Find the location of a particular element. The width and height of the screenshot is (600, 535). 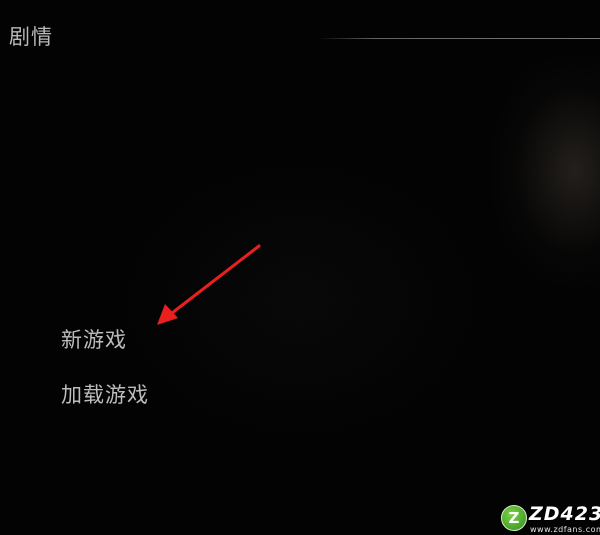

site-watermark: Z ZD423 www.zdfans.com is located at coordinates (550, 519).